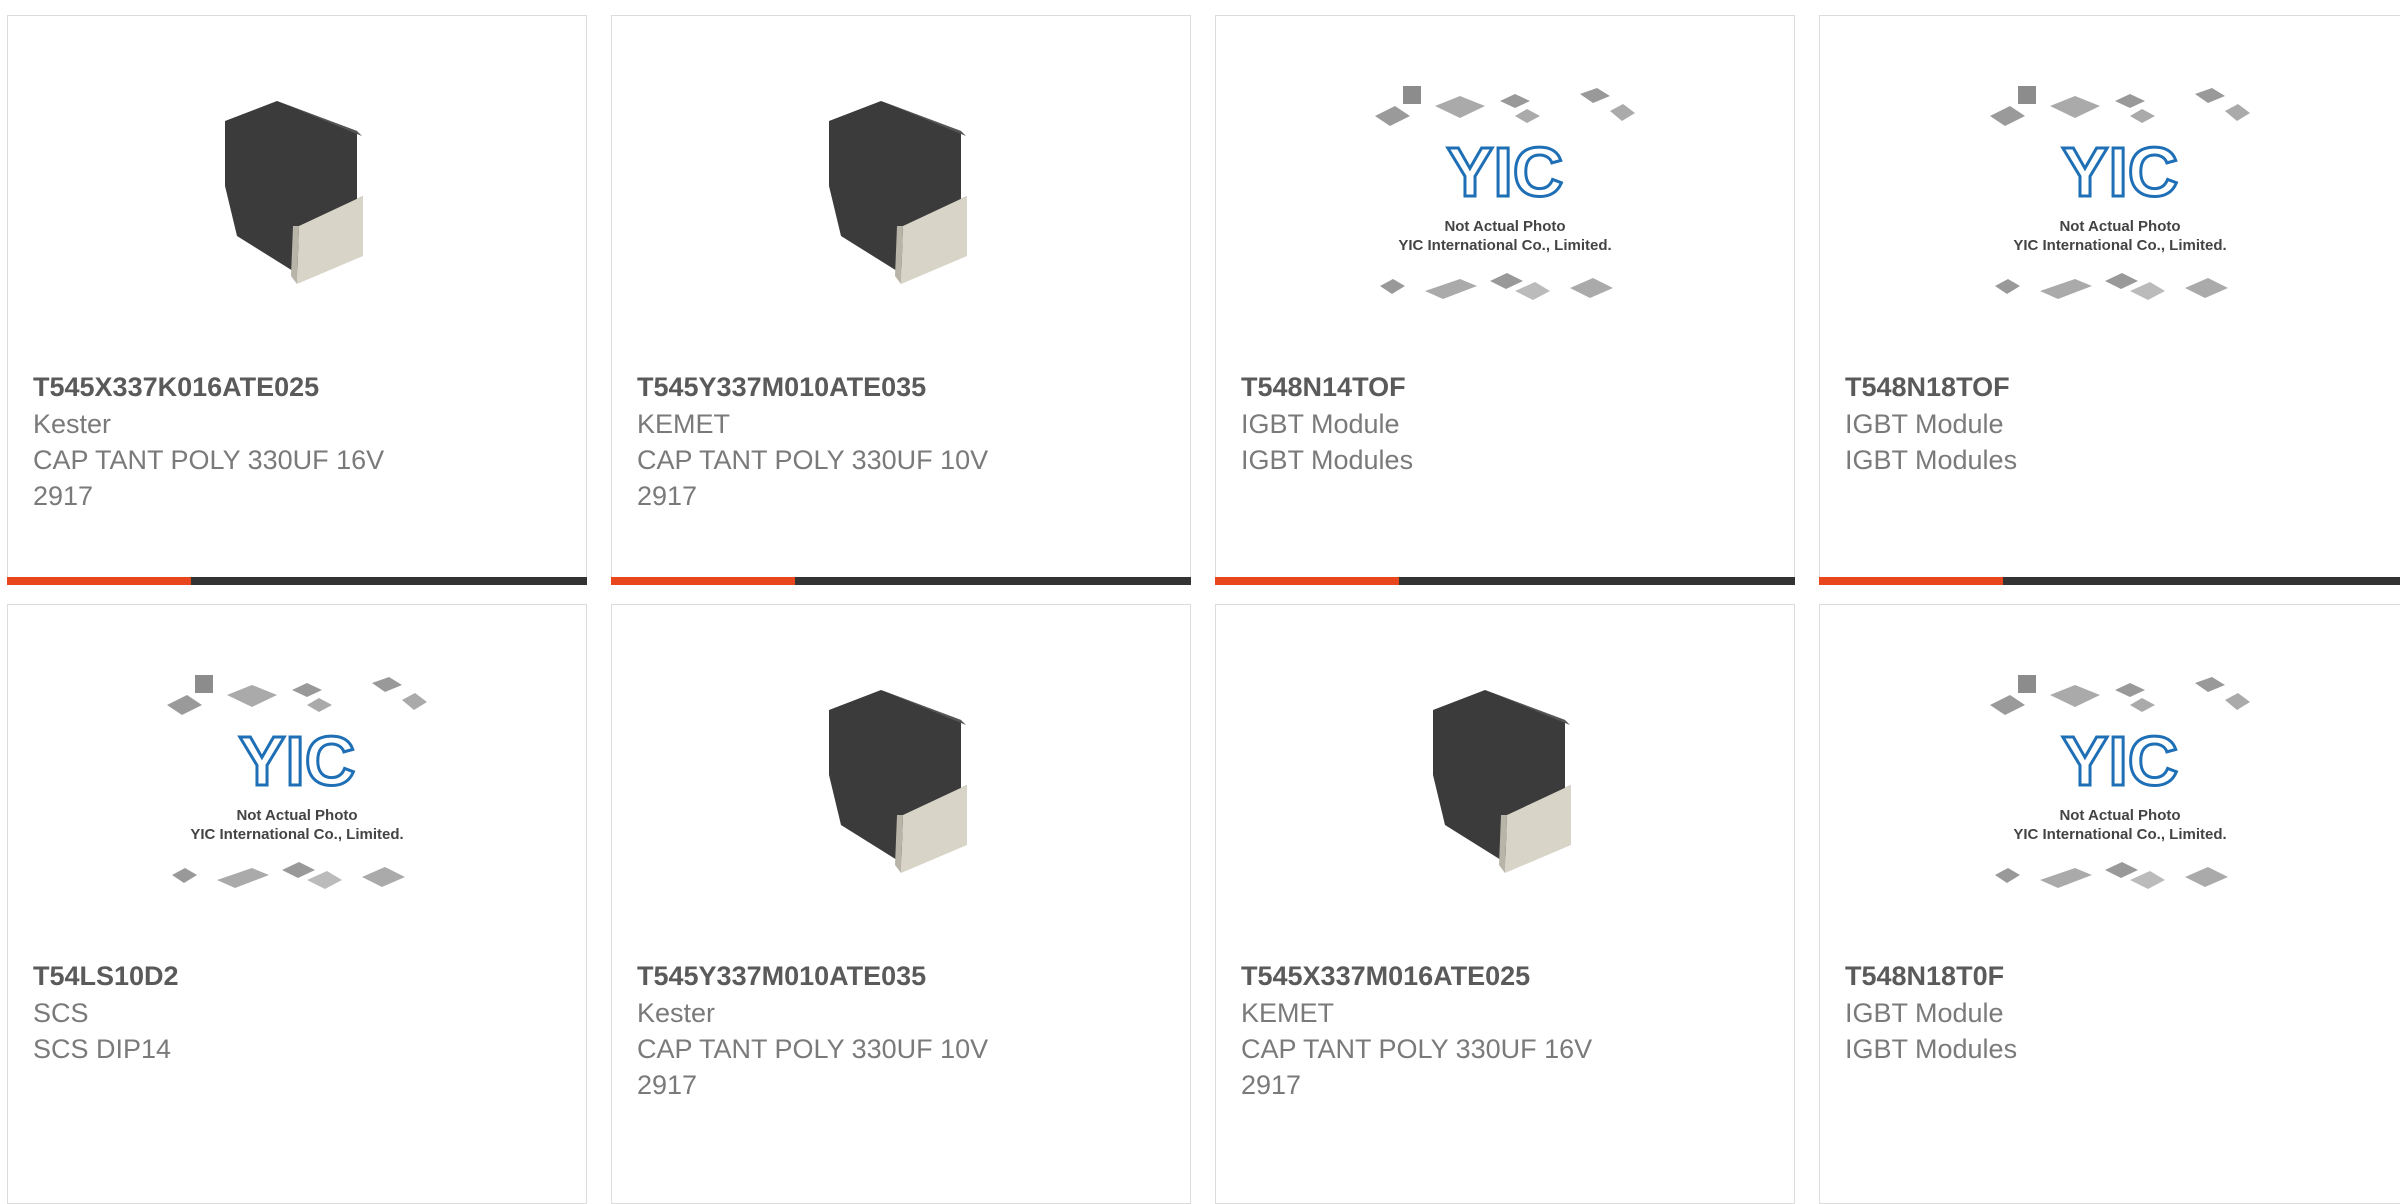 This screenshot has width=2400, height=1204. I want to click on part-number: T548N18T0F, so click(1924, 976).